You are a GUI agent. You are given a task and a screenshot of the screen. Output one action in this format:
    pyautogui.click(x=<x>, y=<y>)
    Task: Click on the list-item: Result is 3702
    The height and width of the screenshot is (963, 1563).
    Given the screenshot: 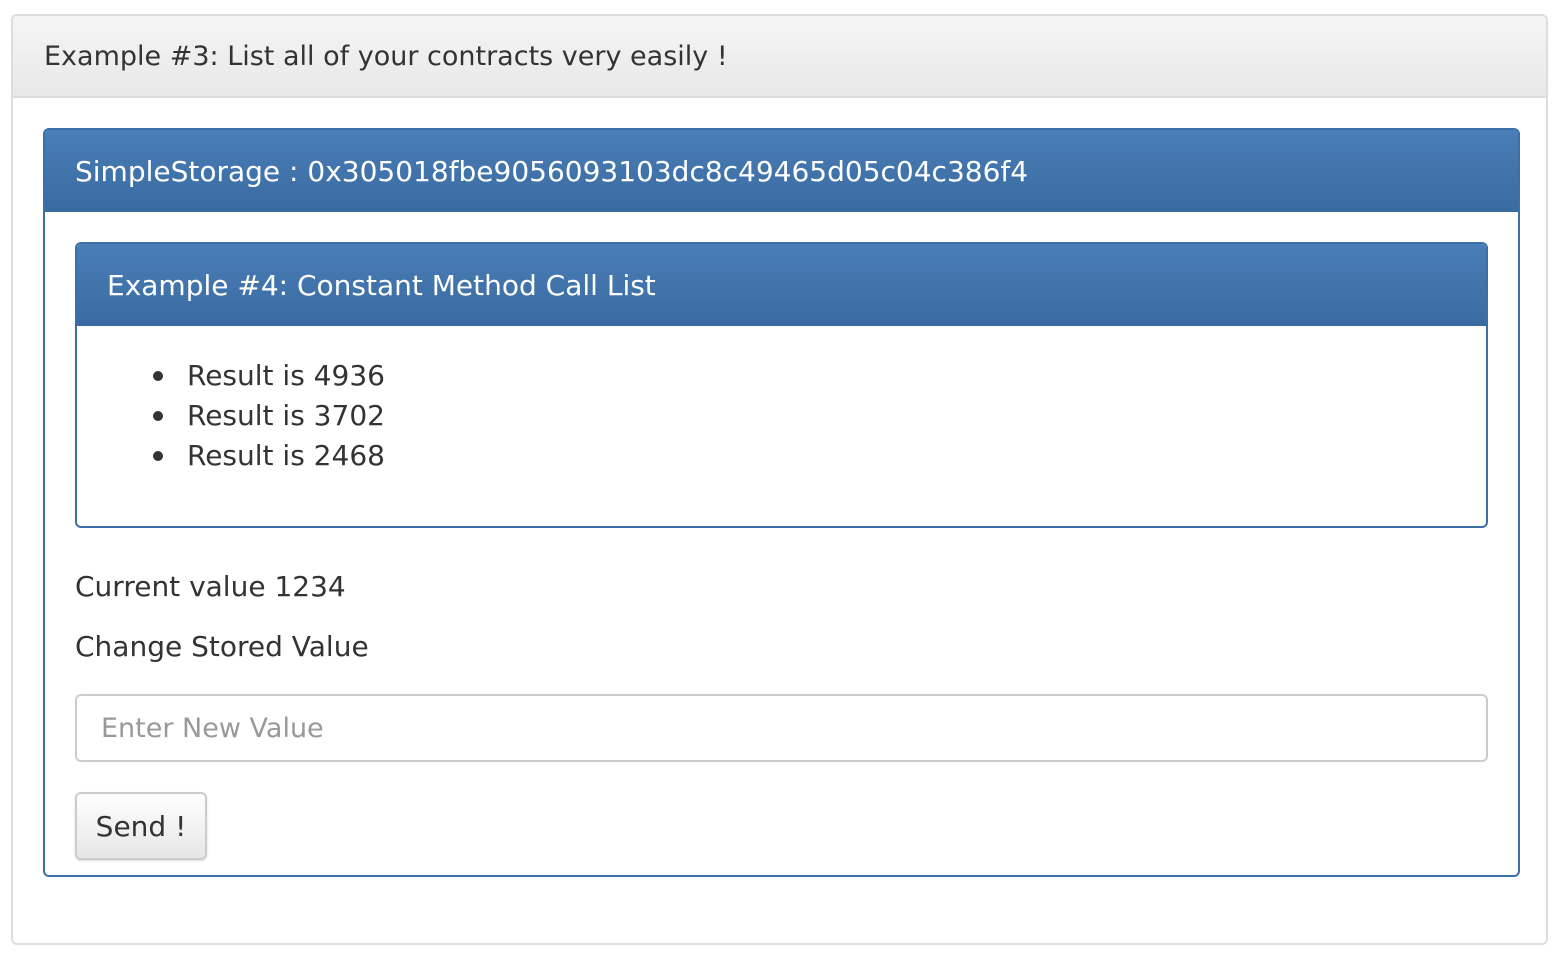 What is the action you would take?
    pyautogui.click(x=231, y=416)
    